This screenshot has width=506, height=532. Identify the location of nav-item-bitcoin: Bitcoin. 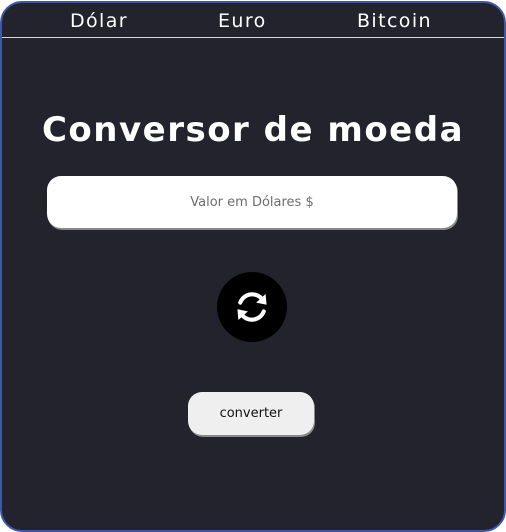
(394, 21).